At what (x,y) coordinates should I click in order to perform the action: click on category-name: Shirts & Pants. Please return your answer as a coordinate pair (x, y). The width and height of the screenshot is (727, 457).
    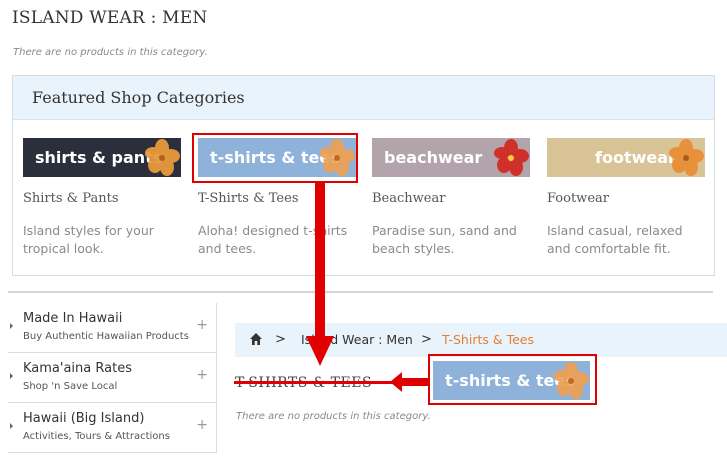
    Looking at the image, I should click on (71, 198).